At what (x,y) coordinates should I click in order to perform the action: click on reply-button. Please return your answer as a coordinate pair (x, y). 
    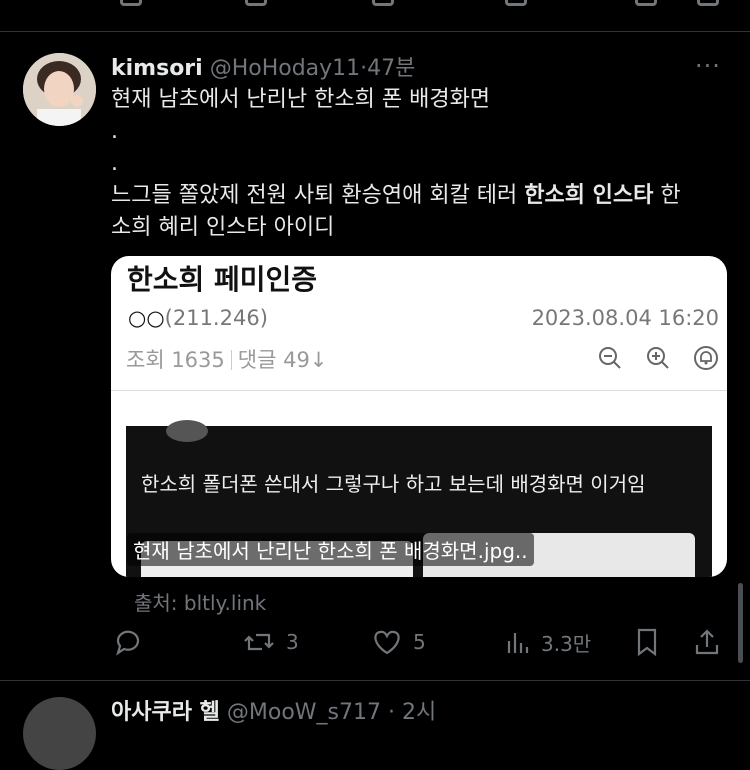
    Looking at the image, I should click on (127, 642).